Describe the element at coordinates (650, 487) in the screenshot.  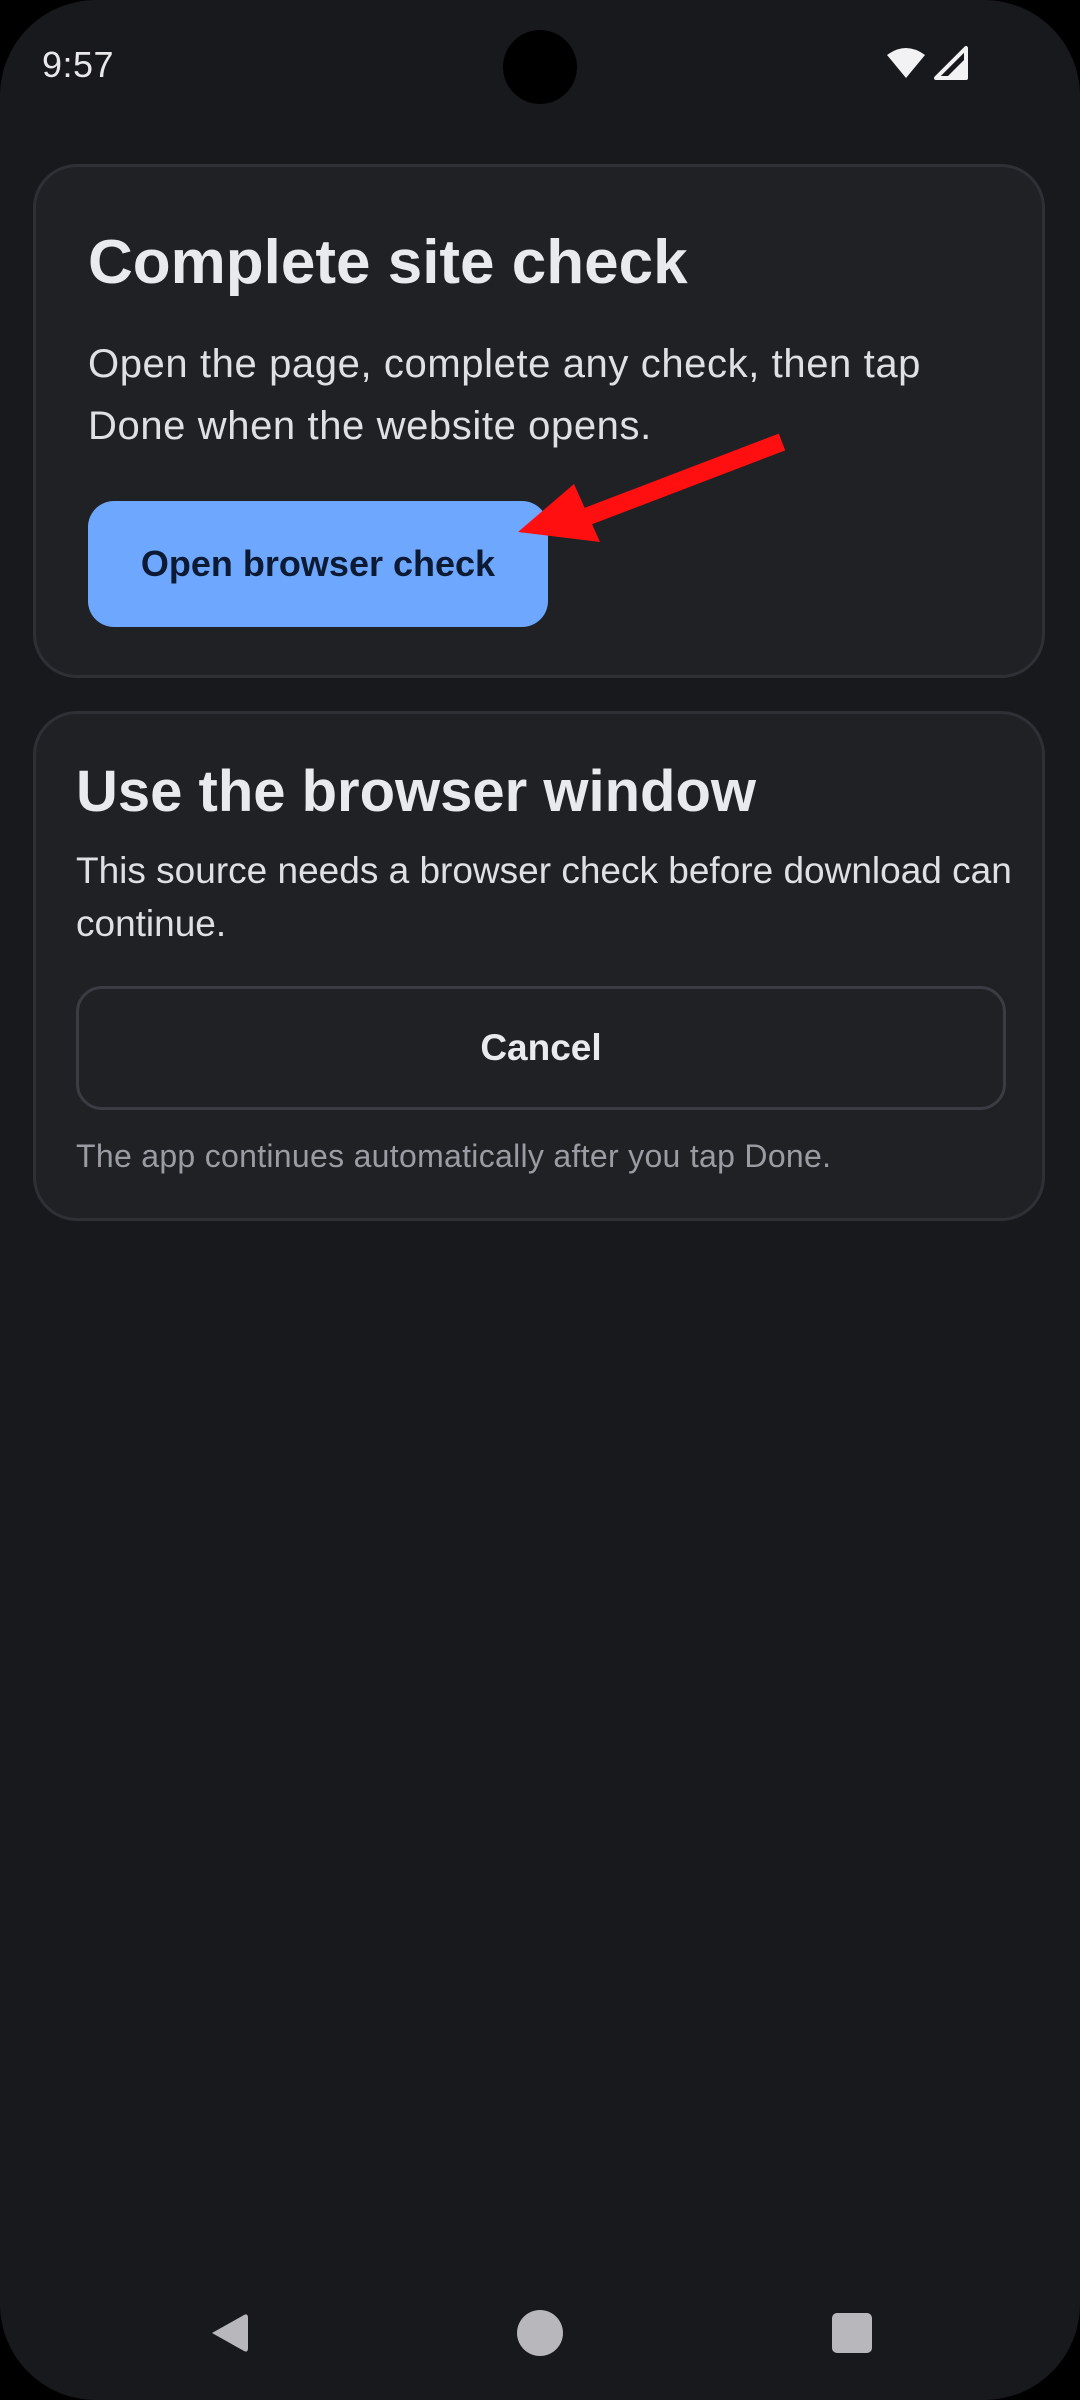
I see `red-arrow-icon` at that location.